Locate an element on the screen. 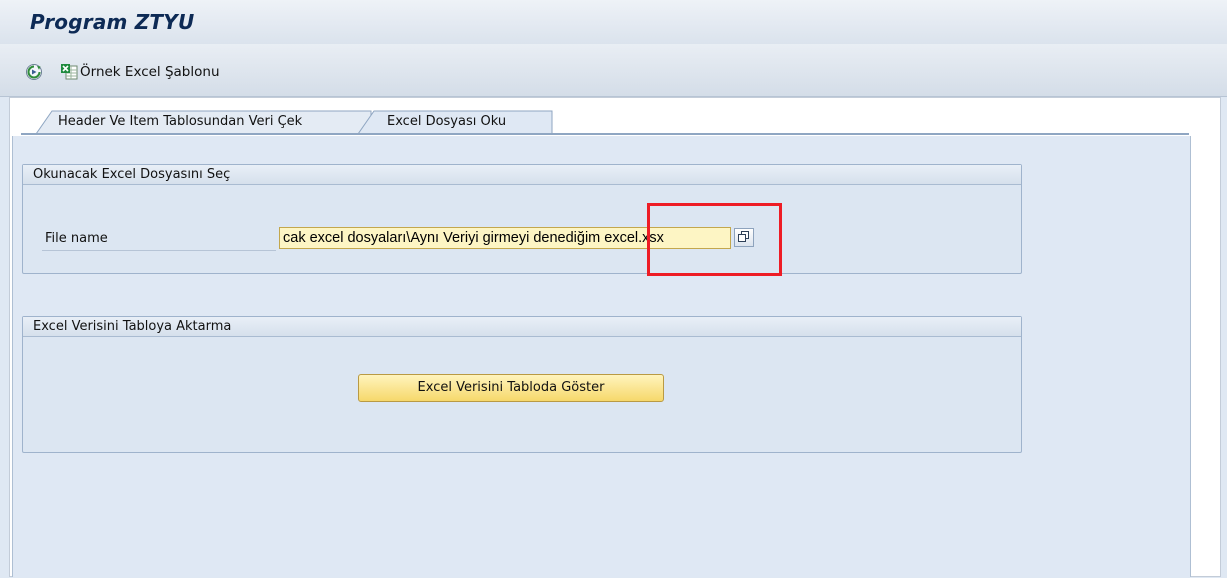 The width and height of the screenshot is (1227, 578). tab-header-item: Header Ve Item Tablosundan Veri Çek is located at coordinates (204, 122).